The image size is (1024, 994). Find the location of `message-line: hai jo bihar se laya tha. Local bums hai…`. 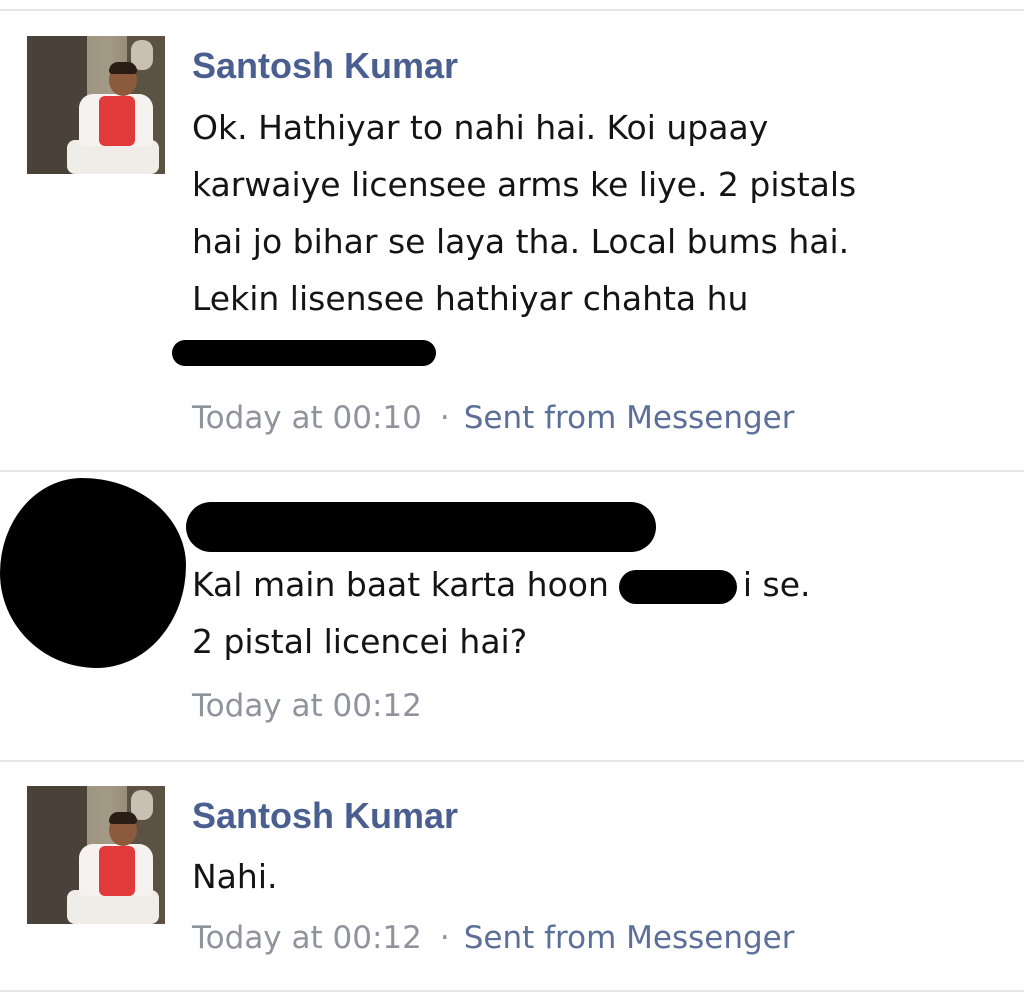

message-line: hai jo bihar se laya tha. Local bums hai… is located at coordinates (521, 241).